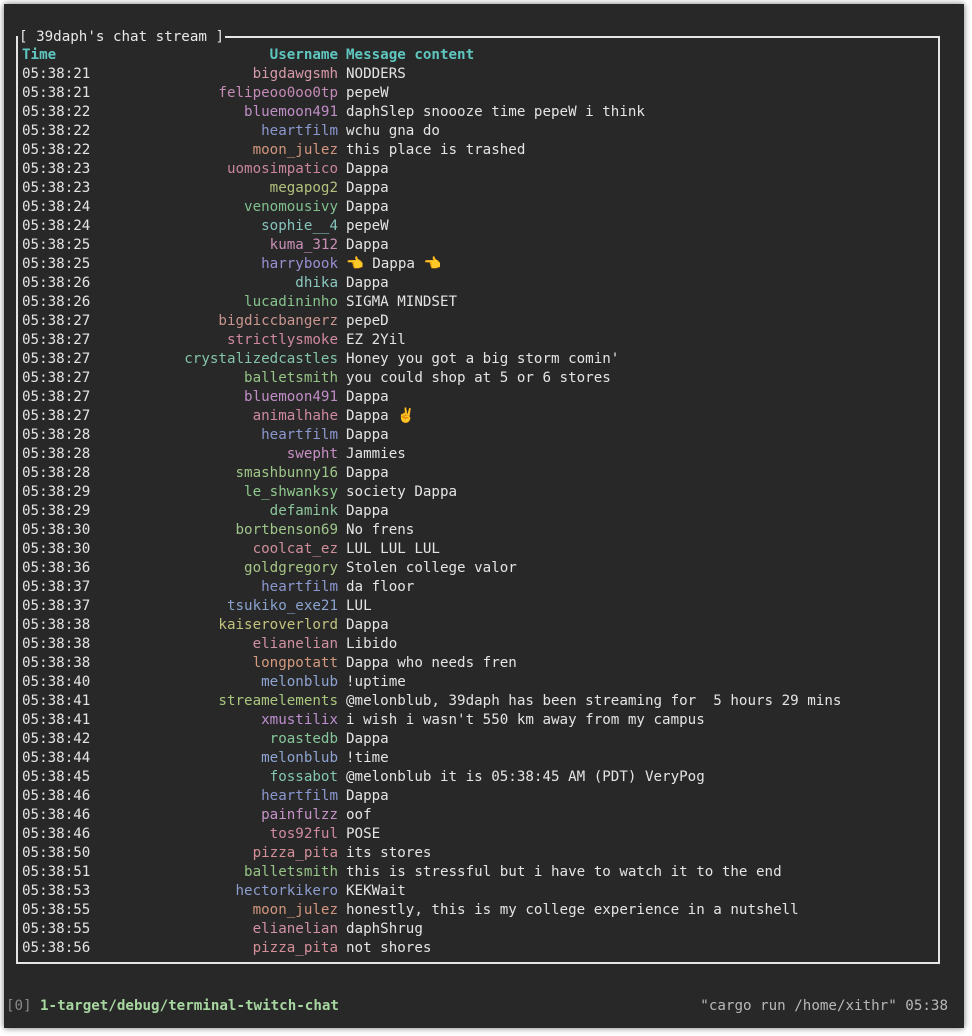 The width and height of the screenshot is (972, 1036). I want to click on message-time: 05:38:51, so click(56, 872).